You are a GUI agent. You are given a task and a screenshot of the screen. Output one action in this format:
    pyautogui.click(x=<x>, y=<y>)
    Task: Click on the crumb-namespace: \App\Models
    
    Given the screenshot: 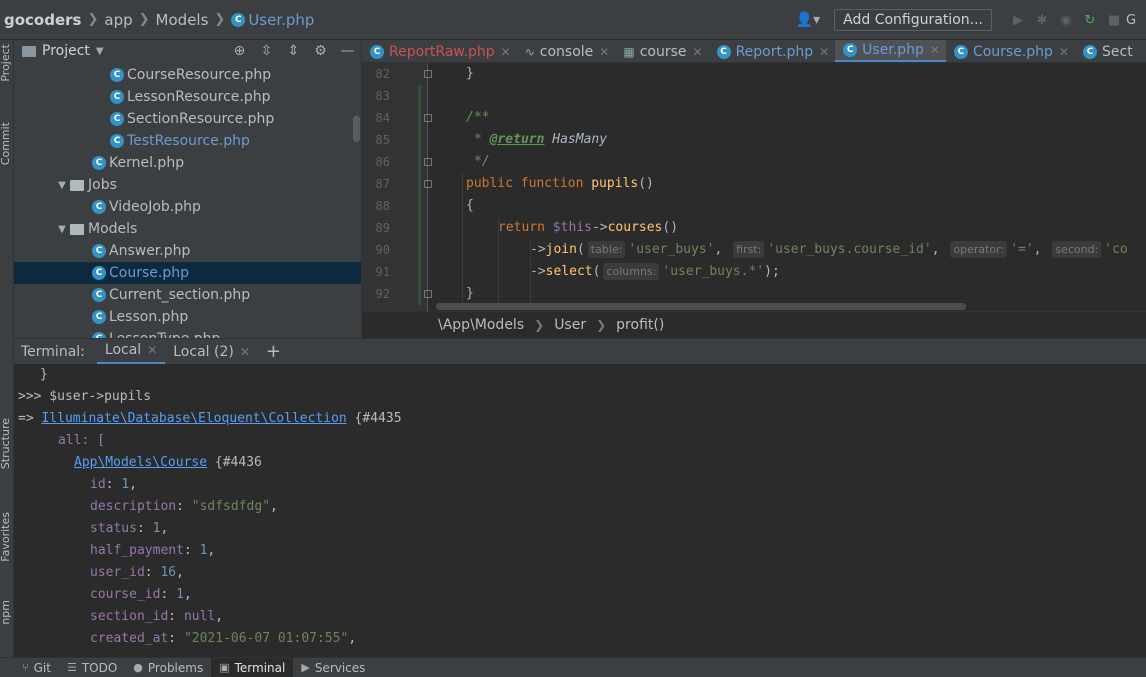 What is the action you would take?
    pyautogui.click(x=481, y=325)
    